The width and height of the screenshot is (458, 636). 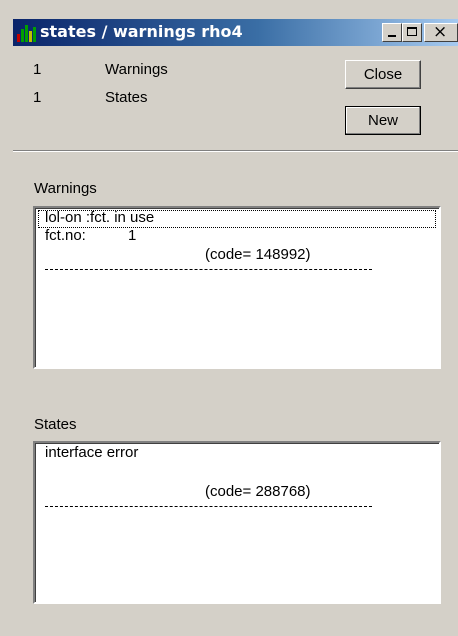 I want to click on state-divider, so click(x=208, y=506).